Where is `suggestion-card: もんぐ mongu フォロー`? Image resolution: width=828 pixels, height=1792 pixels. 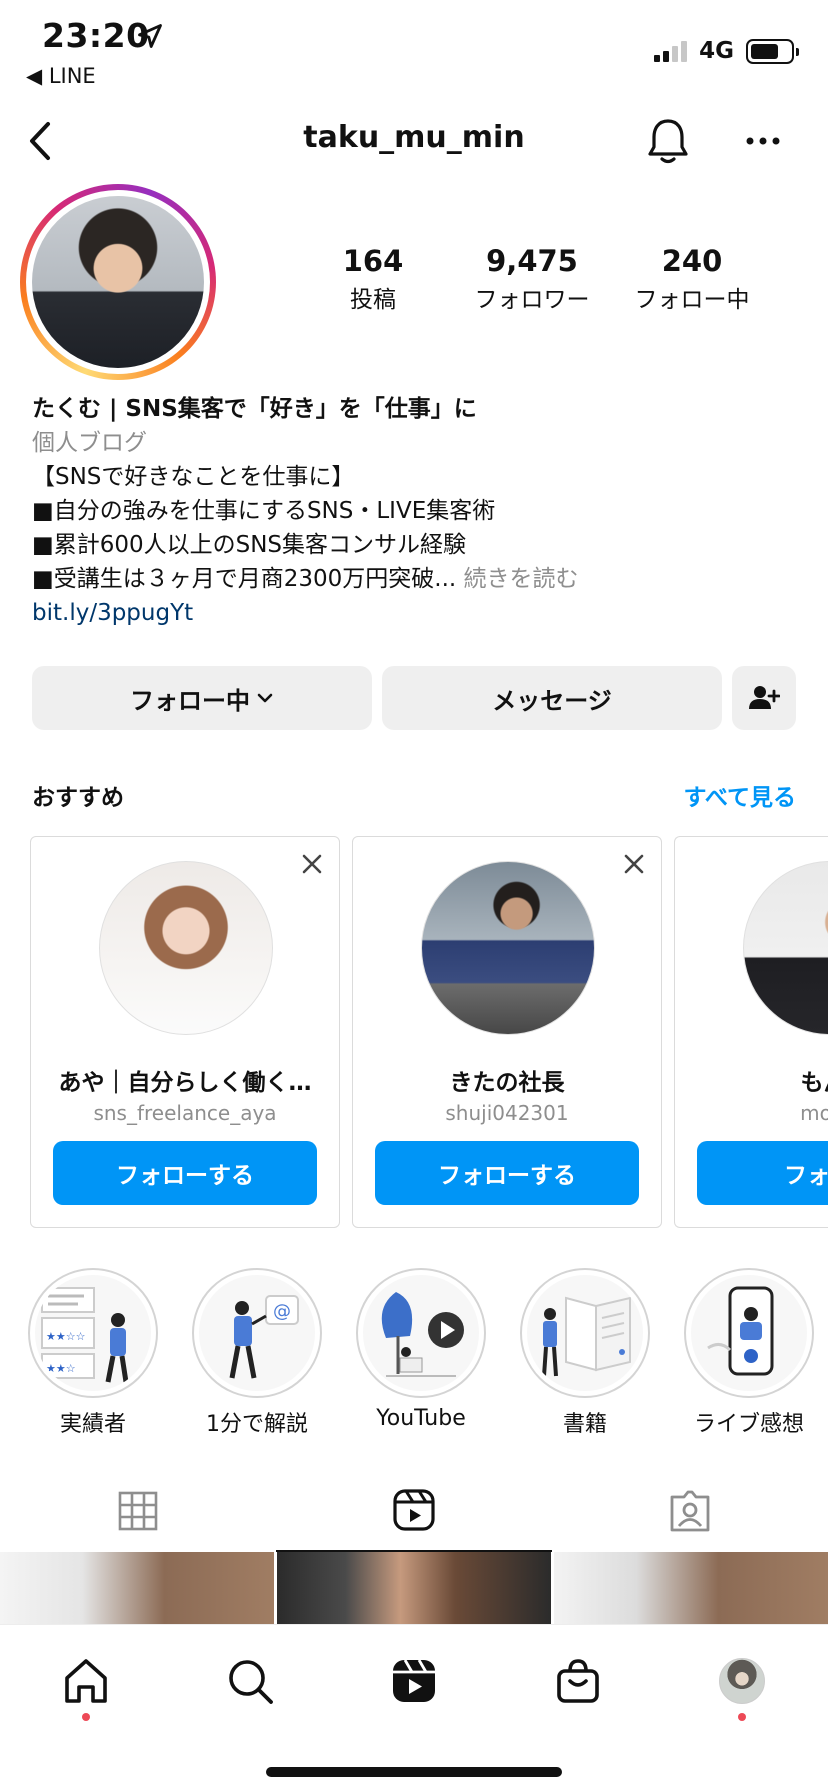
suggestion-card: もんぐ mongu フォロー is located at coordinates (751, 1032).